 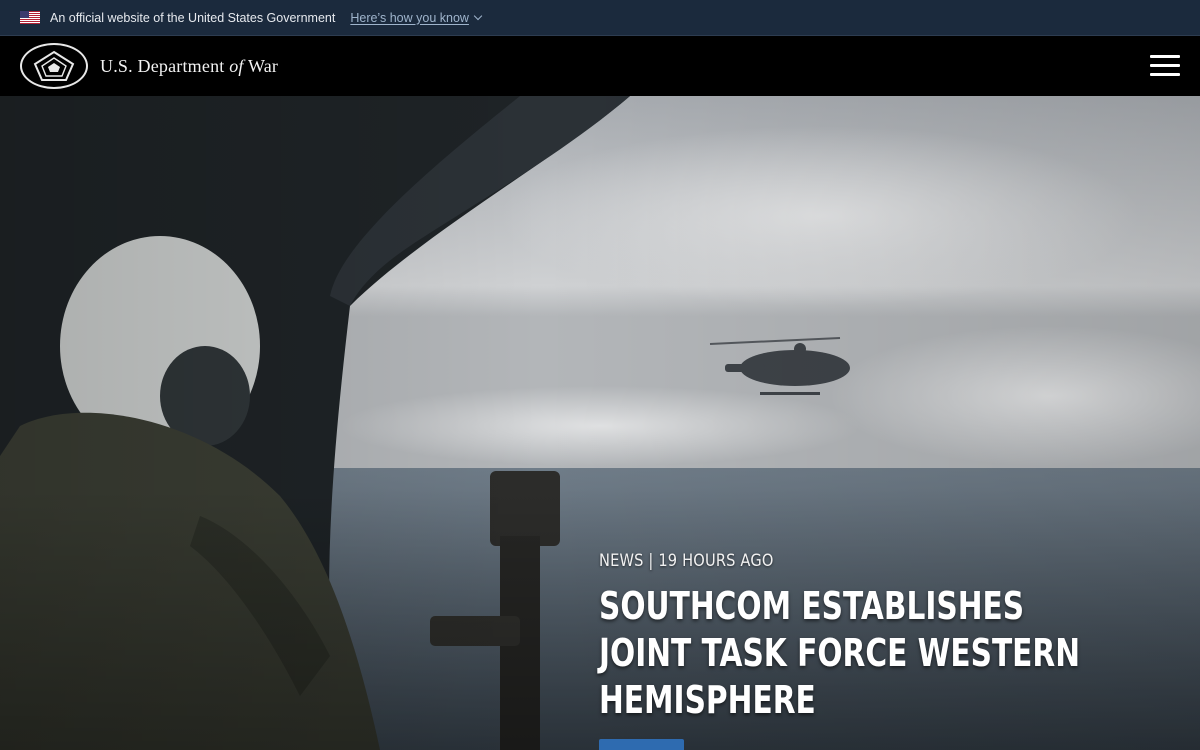 What do you see at coordinates (478, 16) in the screenshot?
I see `chevron-down-icon` at bounding box center [478, 16].